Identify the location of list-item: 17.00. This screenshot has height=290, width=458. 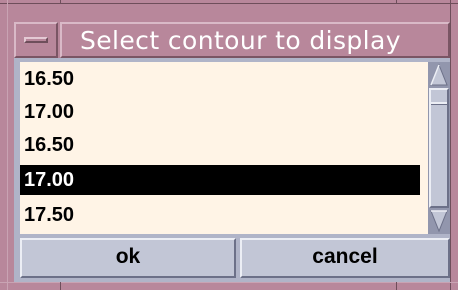
(220, 112).